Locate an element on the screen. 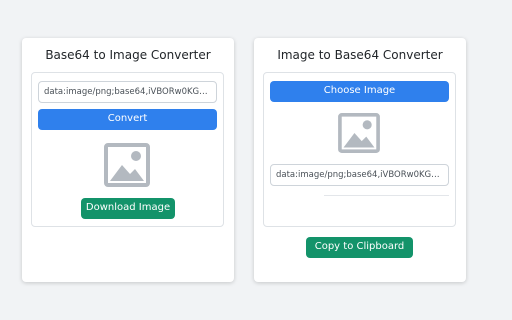 The image size is (512, 320). panel-title: Base64 to Image Converter is located at coordinates (128, 55).